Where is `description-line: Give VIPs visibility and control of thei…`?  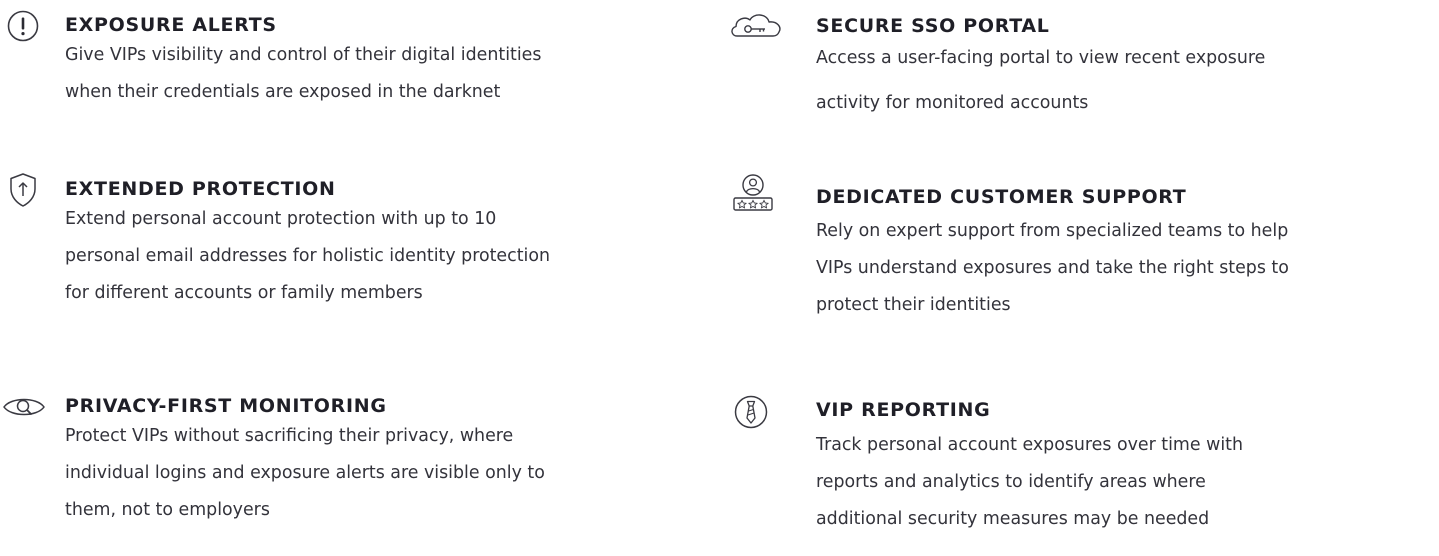 description-line: Give VIPs visibility and control of thei… is located at coordinates (303, 55).